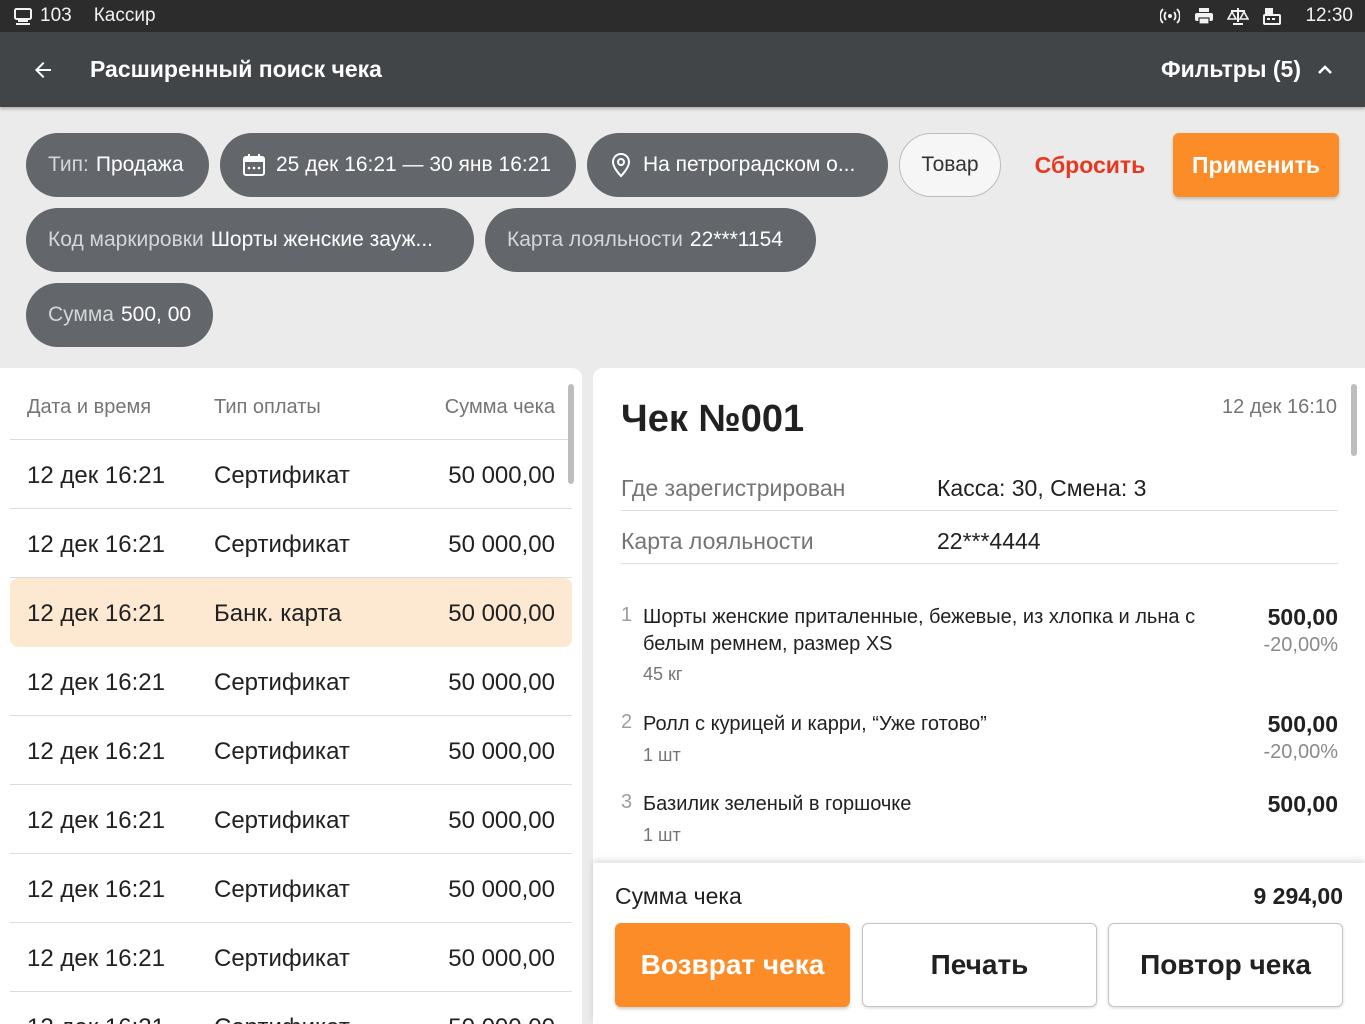  What do you see at coordinates (1279, 407) in the screenshot?
I see `receipt-date: 12 дек 16:10` at bounding box center [1279, 407].